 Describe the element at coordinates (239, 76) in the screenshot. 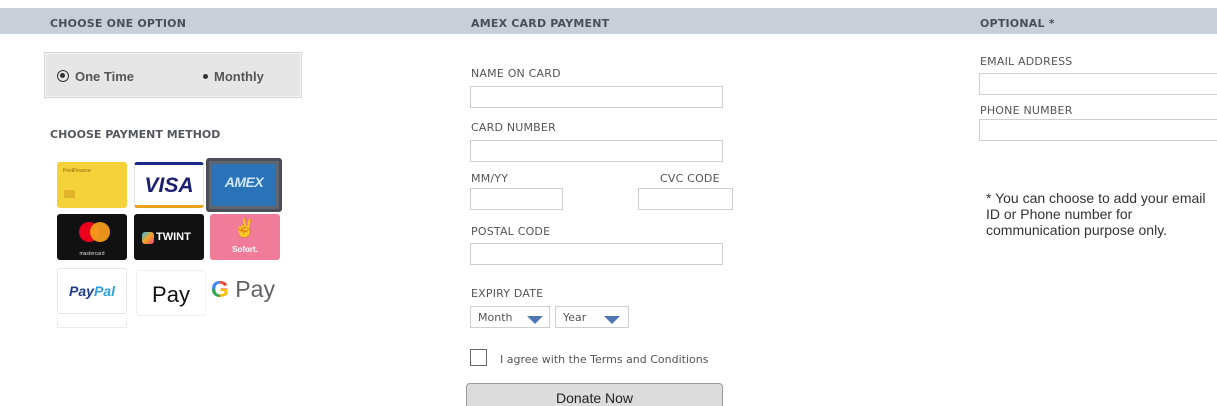

I see `monthly-label: Monthly` at that location.